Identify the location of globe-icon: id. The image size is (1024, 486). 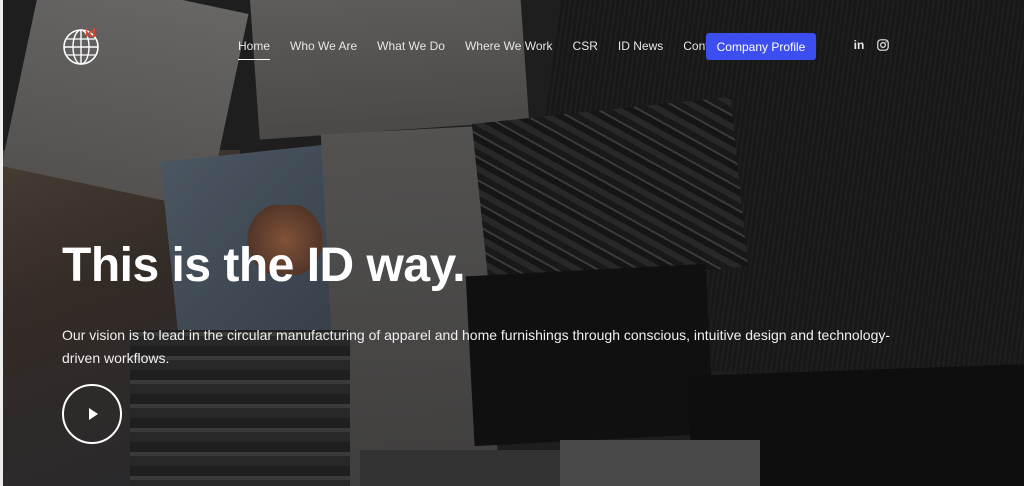
(81, 45).